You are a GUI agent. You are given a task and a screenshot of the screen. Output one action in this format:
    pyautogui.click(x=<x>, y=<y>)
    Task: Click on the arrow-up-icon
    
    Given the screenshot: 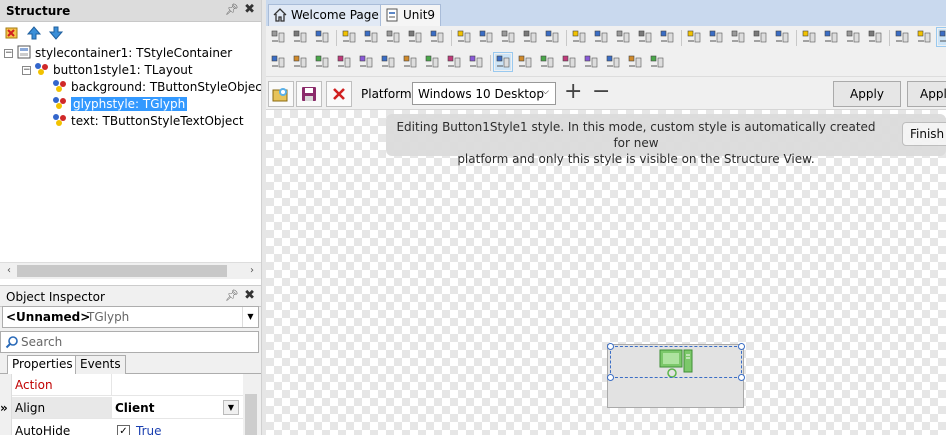 What is the action you would take?
    pyautogui.click(x=34, y=33)
    